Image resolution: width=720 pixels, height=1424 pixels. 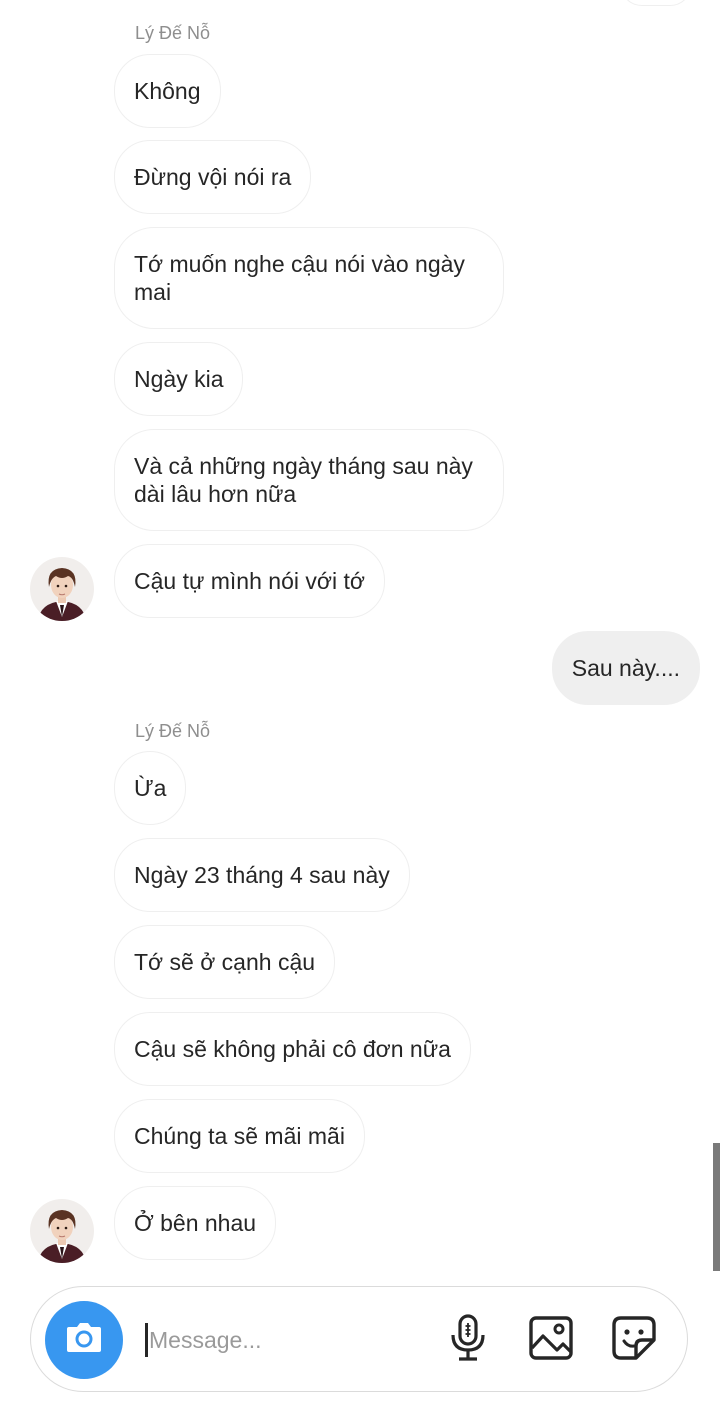 What do you see at coordinates (195, 1223) in the screenshot?
I see `incoming-message: Ở bên nhau` at bounding box center [195, 1223].